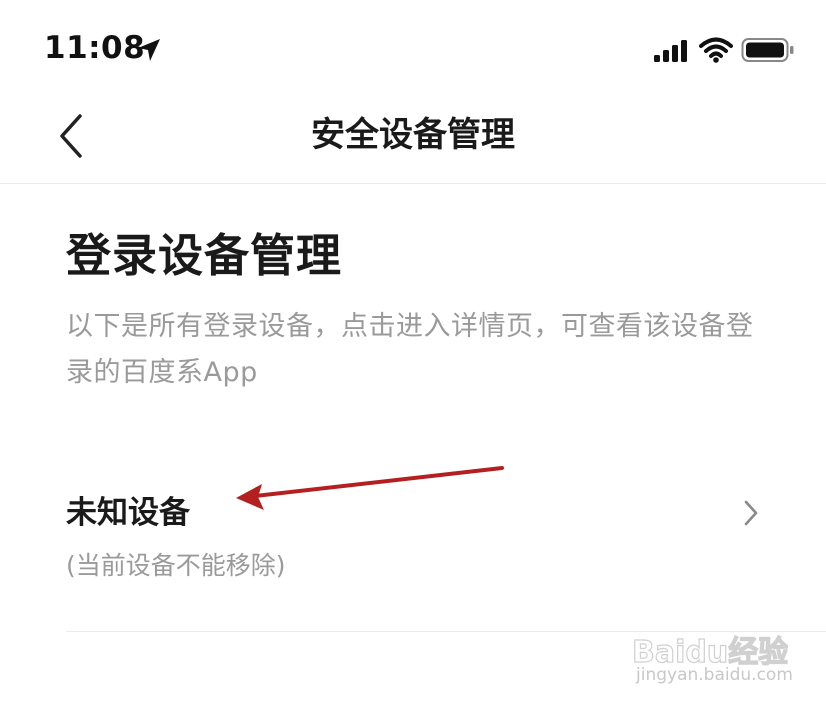 This screenshot has height=704, width=826. I want to click on wifi-icon, so click(716, 50).